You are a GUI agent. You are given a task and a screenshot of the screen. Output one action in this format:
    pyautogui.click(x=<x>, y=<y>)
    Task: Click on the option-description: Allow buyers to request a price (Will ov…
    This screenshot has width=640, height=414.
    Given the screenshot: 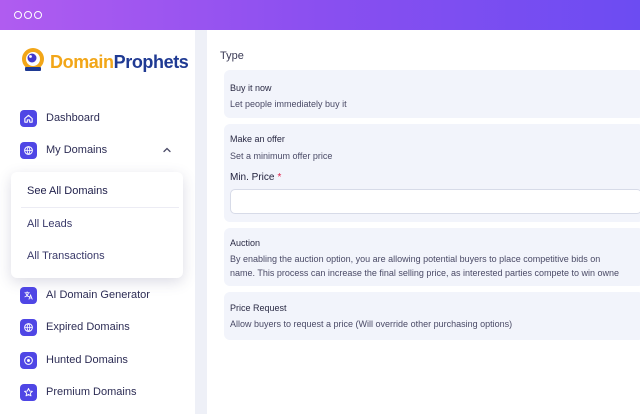 What is the action you would take?
    pyautogui.click(x=371, y=324)
    